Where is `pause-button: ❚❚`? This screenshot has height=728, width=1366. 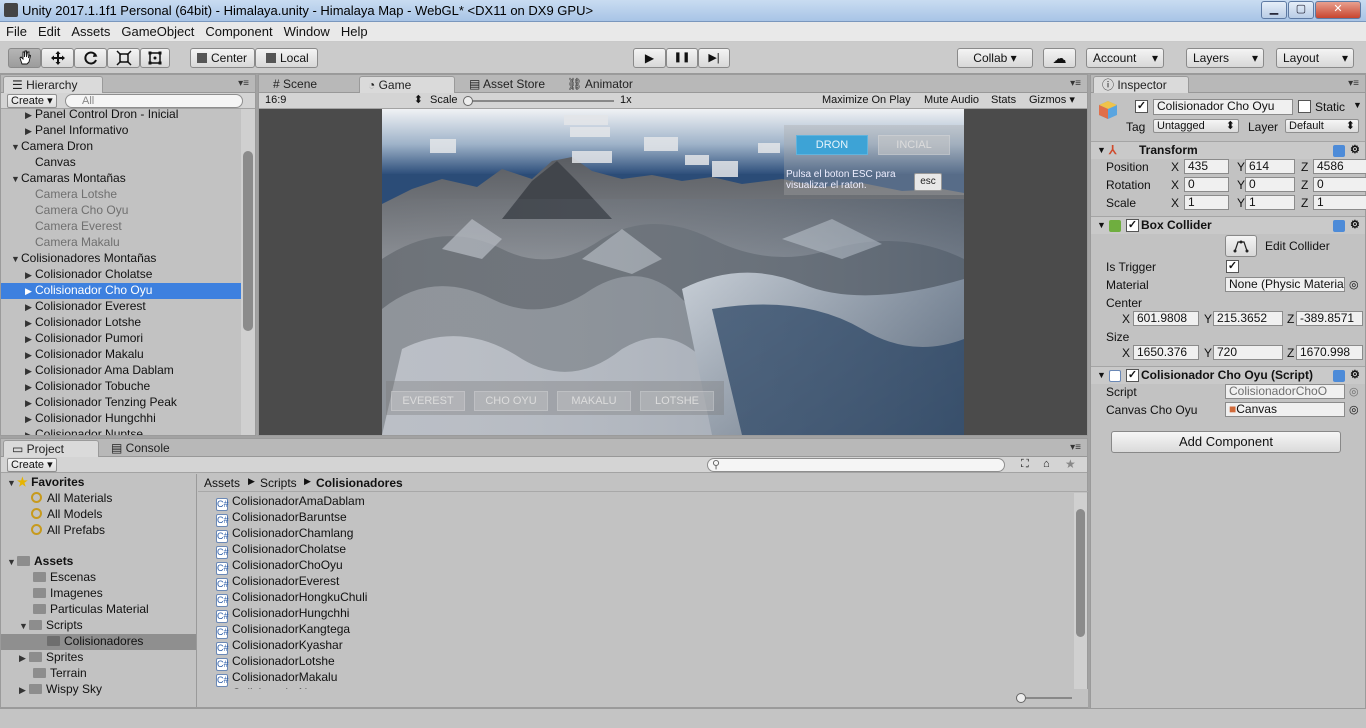
pause-button: ❚❚ is located at coordinates (682, 58).